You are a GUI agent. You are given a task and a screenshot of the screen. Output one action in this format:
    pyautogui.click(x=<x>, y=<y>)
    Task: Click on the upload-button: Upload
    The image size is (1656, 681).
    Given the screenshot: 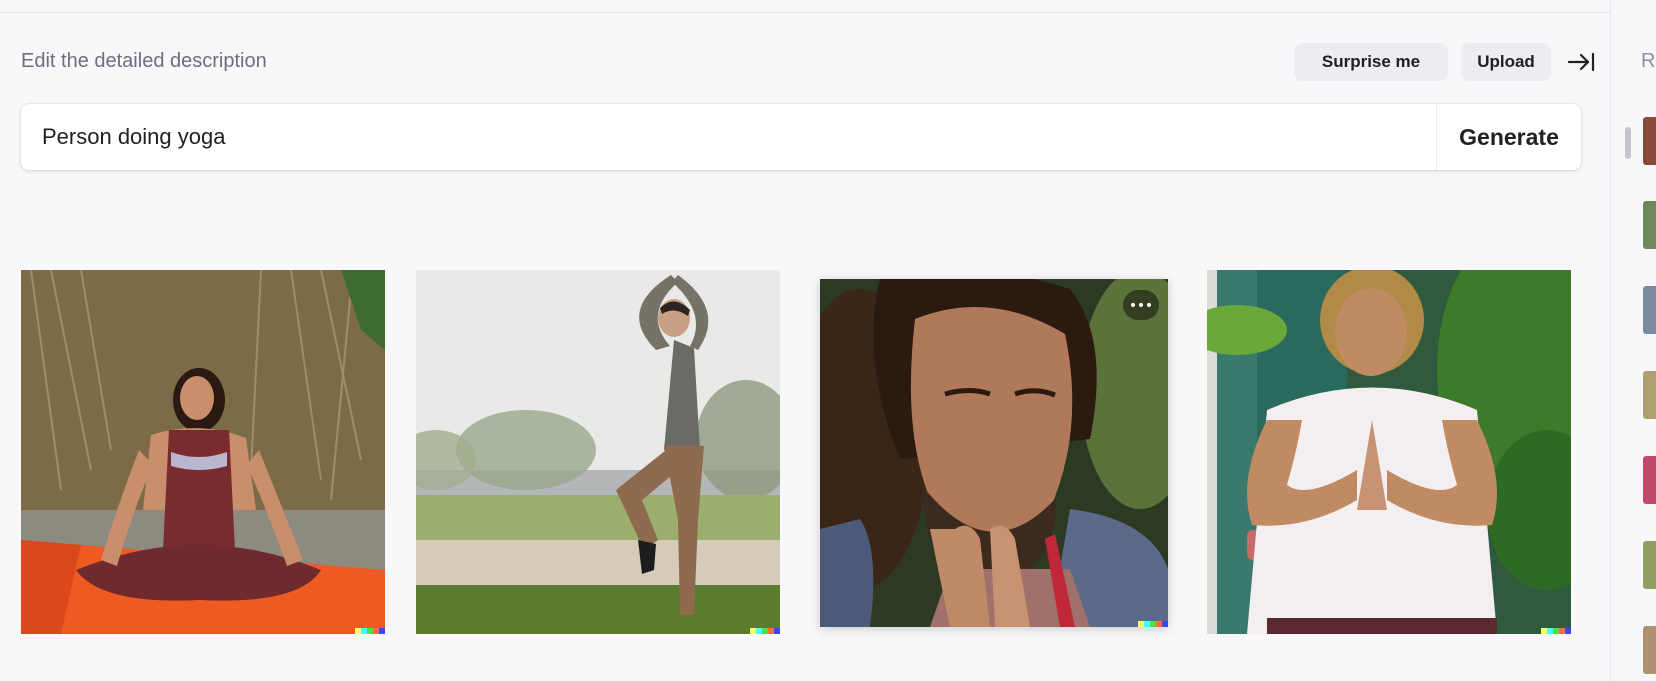 What is the action you would take?
    pyautogui.click(x=1506, y=62)
    